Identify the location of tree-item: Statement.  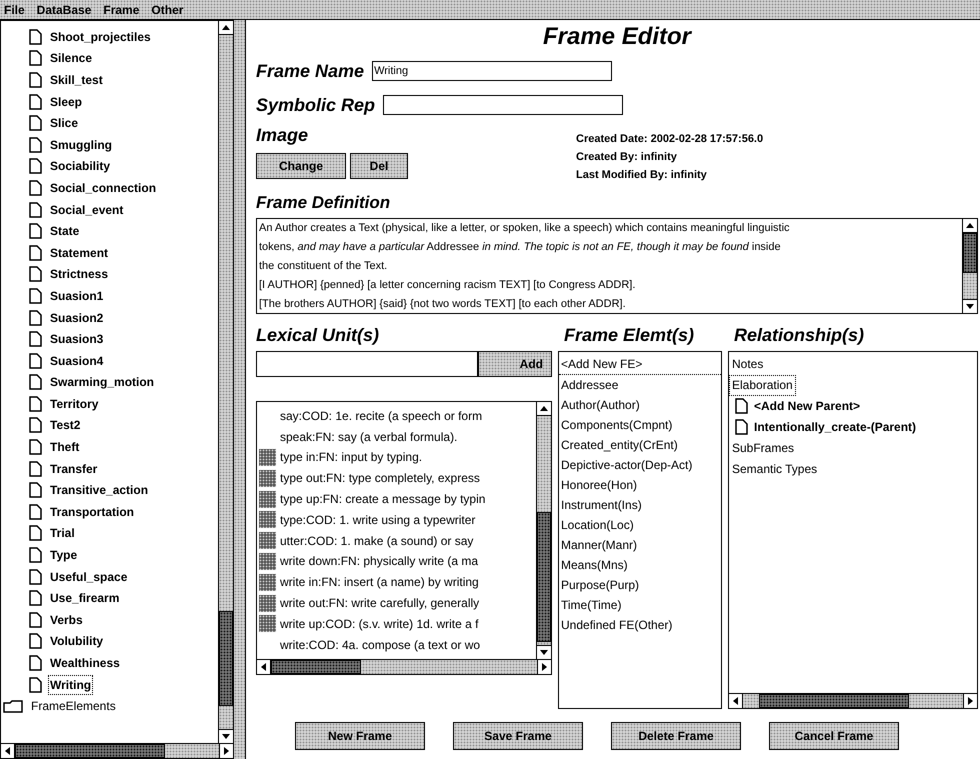
(79, 252).